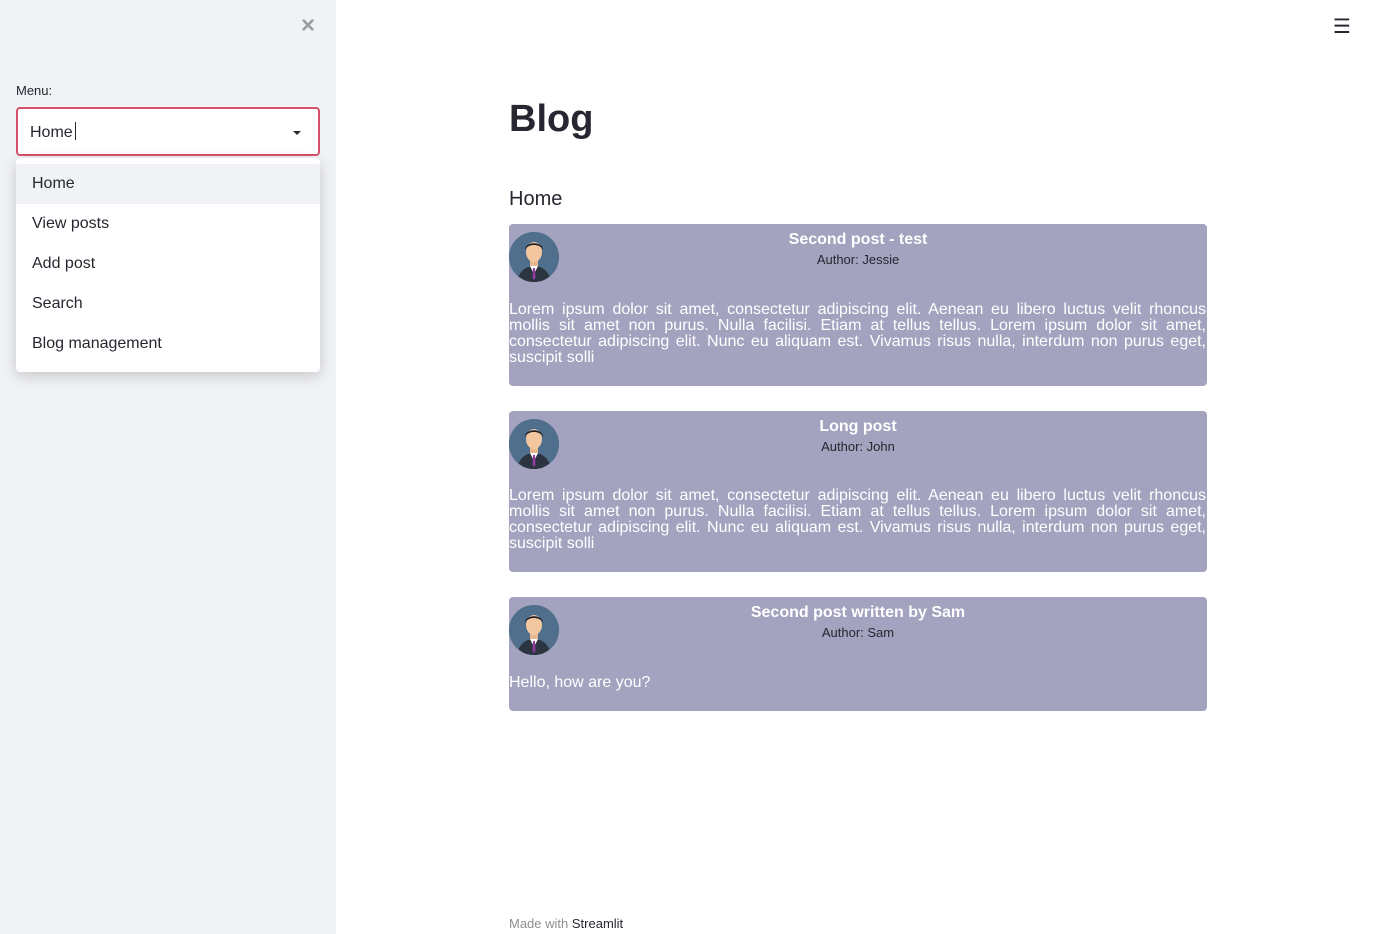 The width and height of the screenshot is (1379, 934). Describe the element at coordinates (858, 446) in the screenshot. I see `post-author: Author: John` at that location.